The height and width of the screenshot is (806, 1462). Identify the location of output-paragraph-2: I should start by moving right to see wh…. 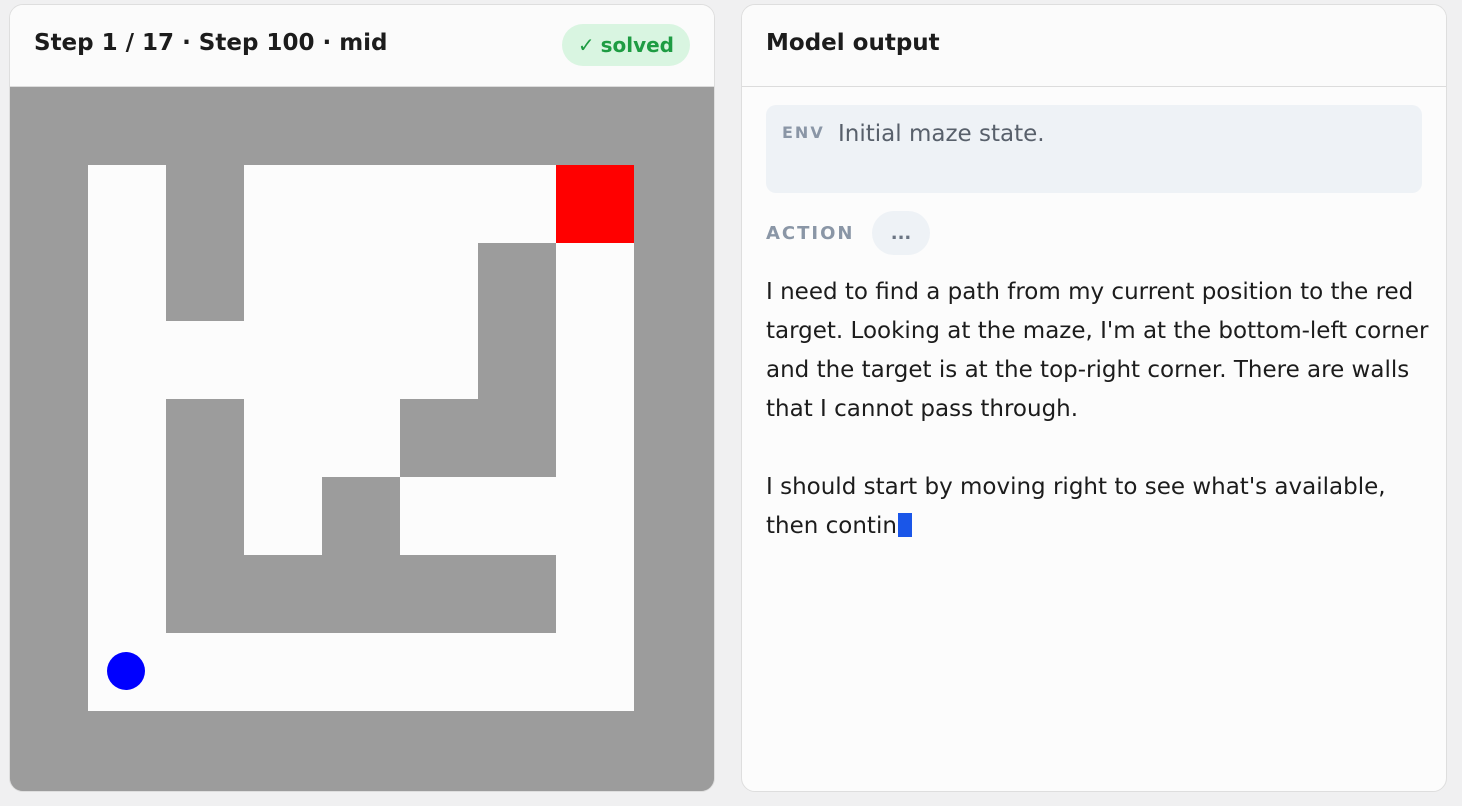
(1076, 506).